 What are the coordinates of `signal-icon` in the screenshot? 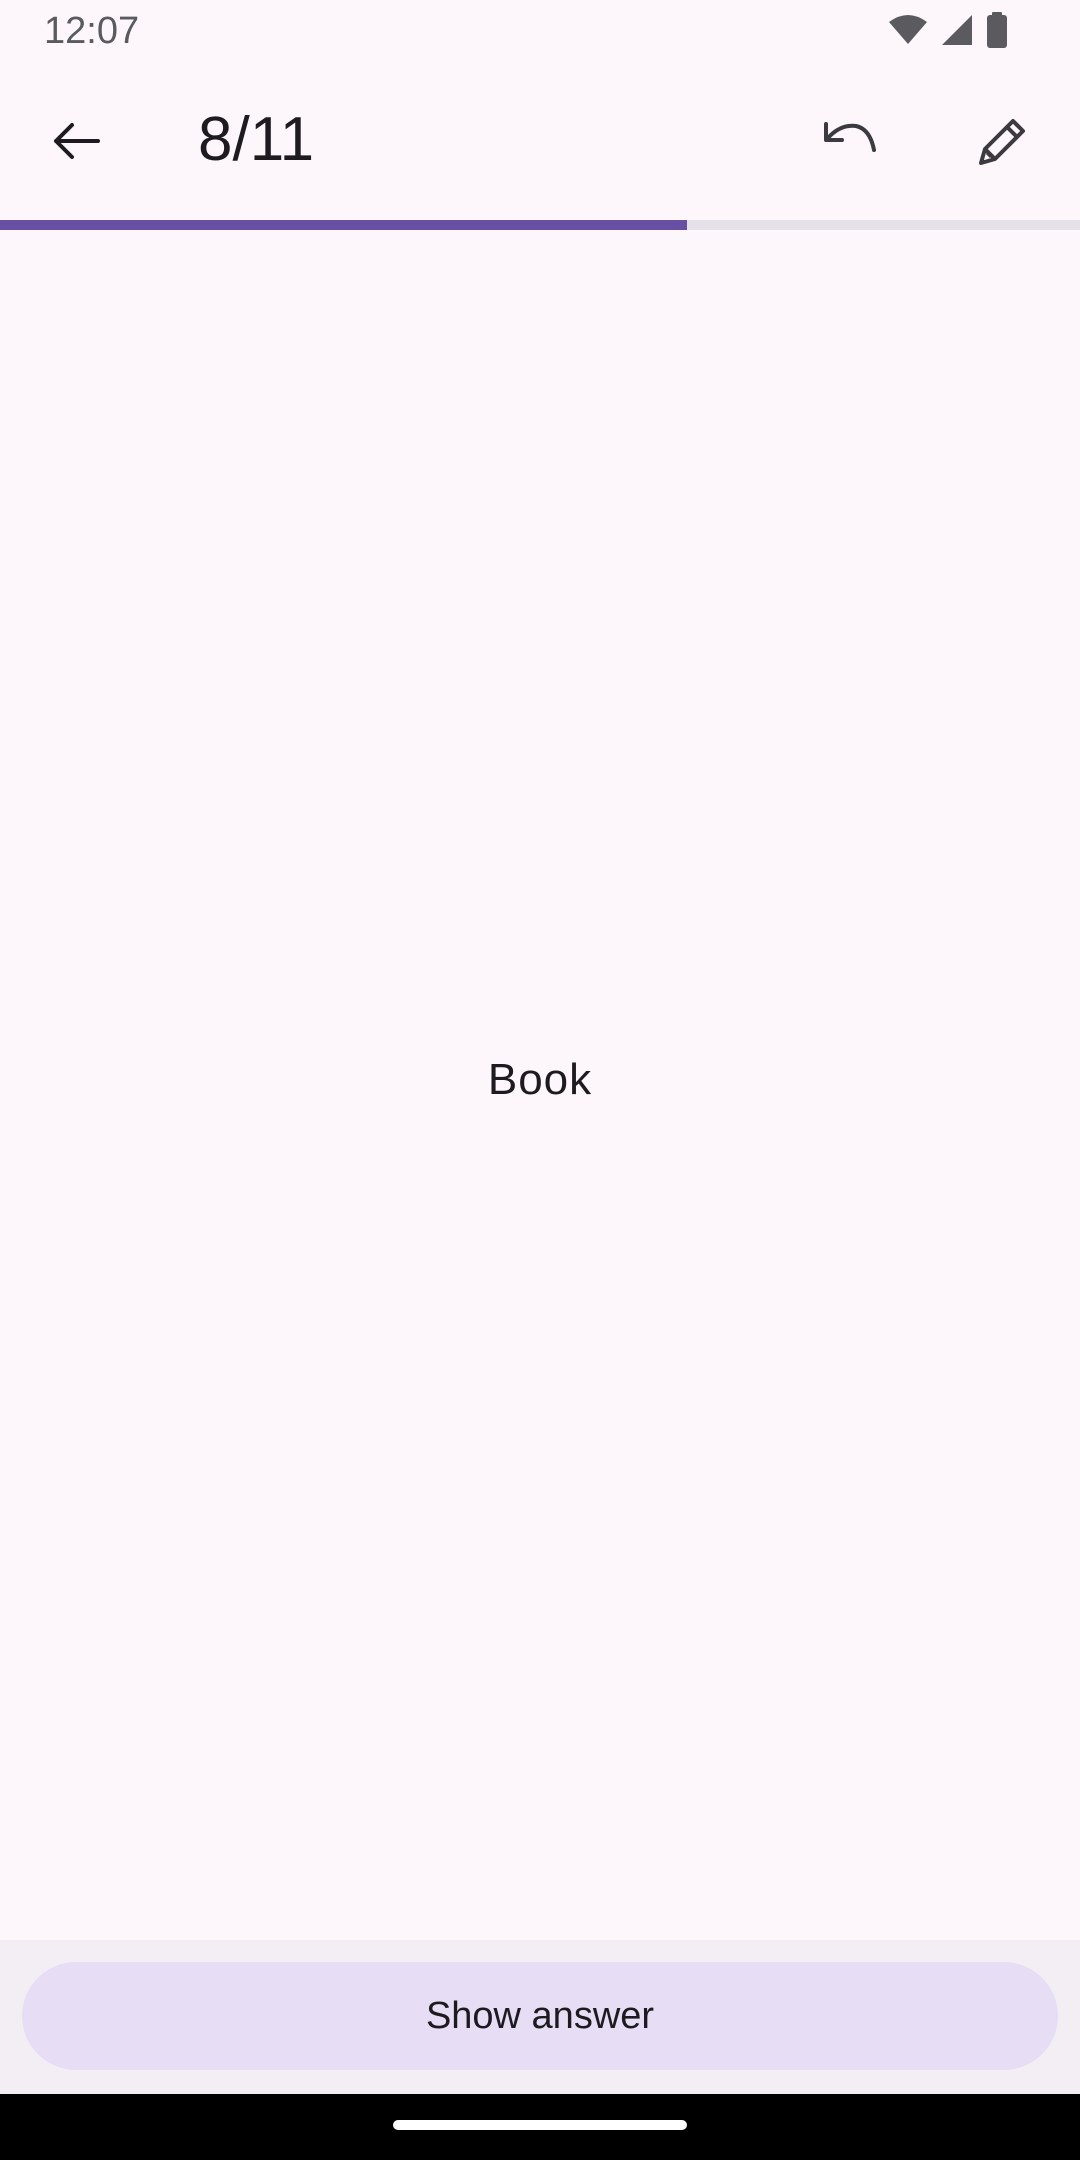 It's located at (957, 32).